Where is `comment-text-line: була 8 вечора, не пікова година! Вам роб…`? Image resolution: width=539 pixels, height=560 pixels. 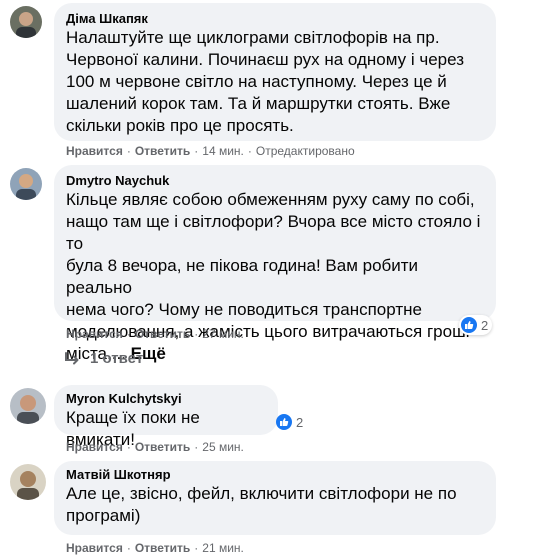
comment-text-line: була 8 вечора, не пікова година! Вам роб… is located at coordinates (242, 276).